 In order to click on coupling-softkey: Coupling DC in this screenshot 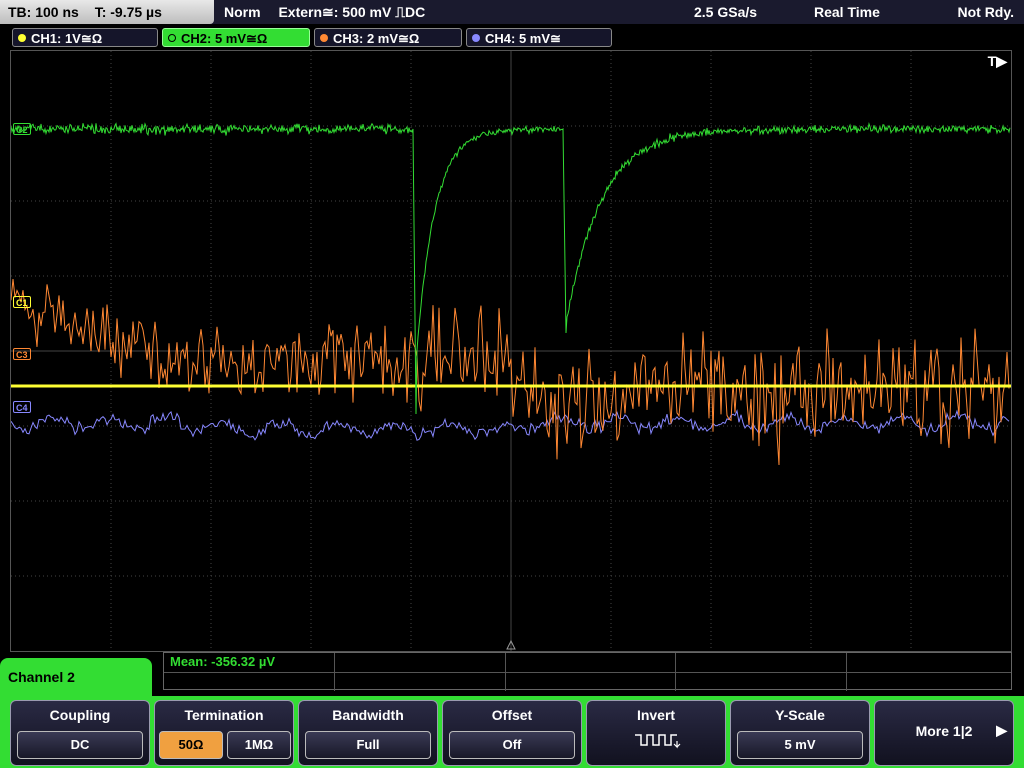, I will do `click(80, 733)`.